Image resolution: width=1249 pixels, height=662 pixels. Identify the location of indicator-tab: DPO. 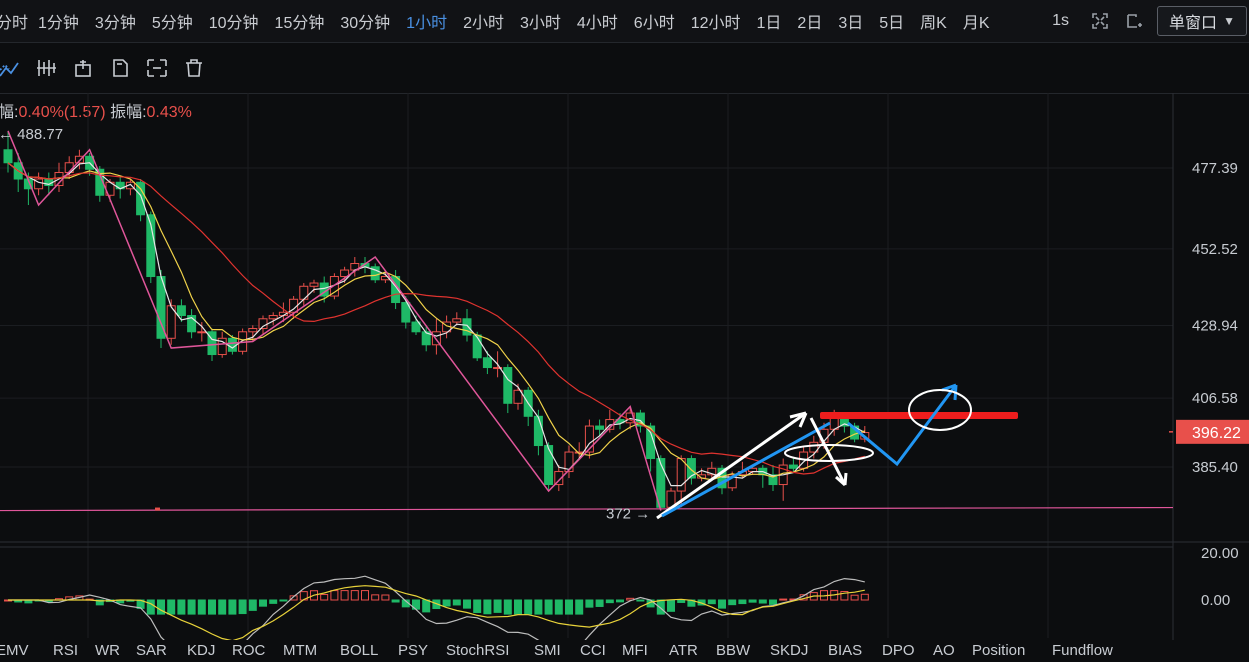
(898, 651).